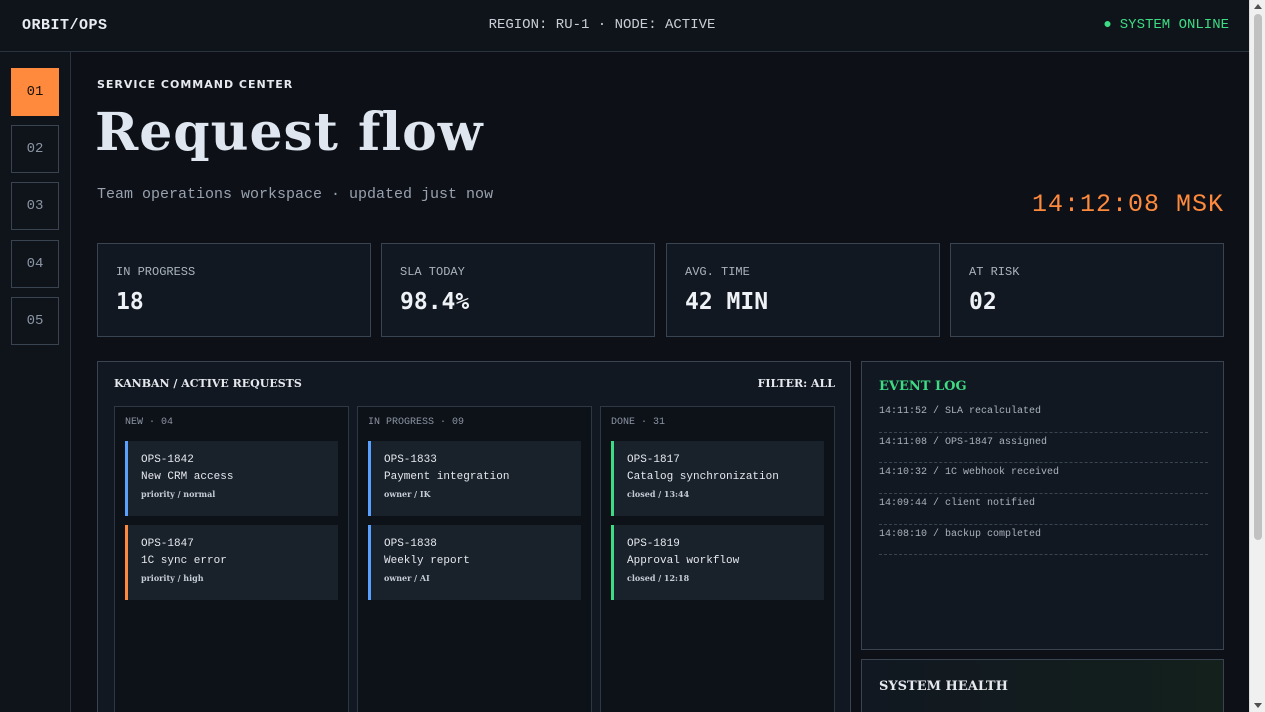 Image resolution: width=1265 pixels, height=712 pixels. Describe the element at coordinates (1127, 204) in the screenshot. I see `clock: 14:12:08 MSK` at that location.